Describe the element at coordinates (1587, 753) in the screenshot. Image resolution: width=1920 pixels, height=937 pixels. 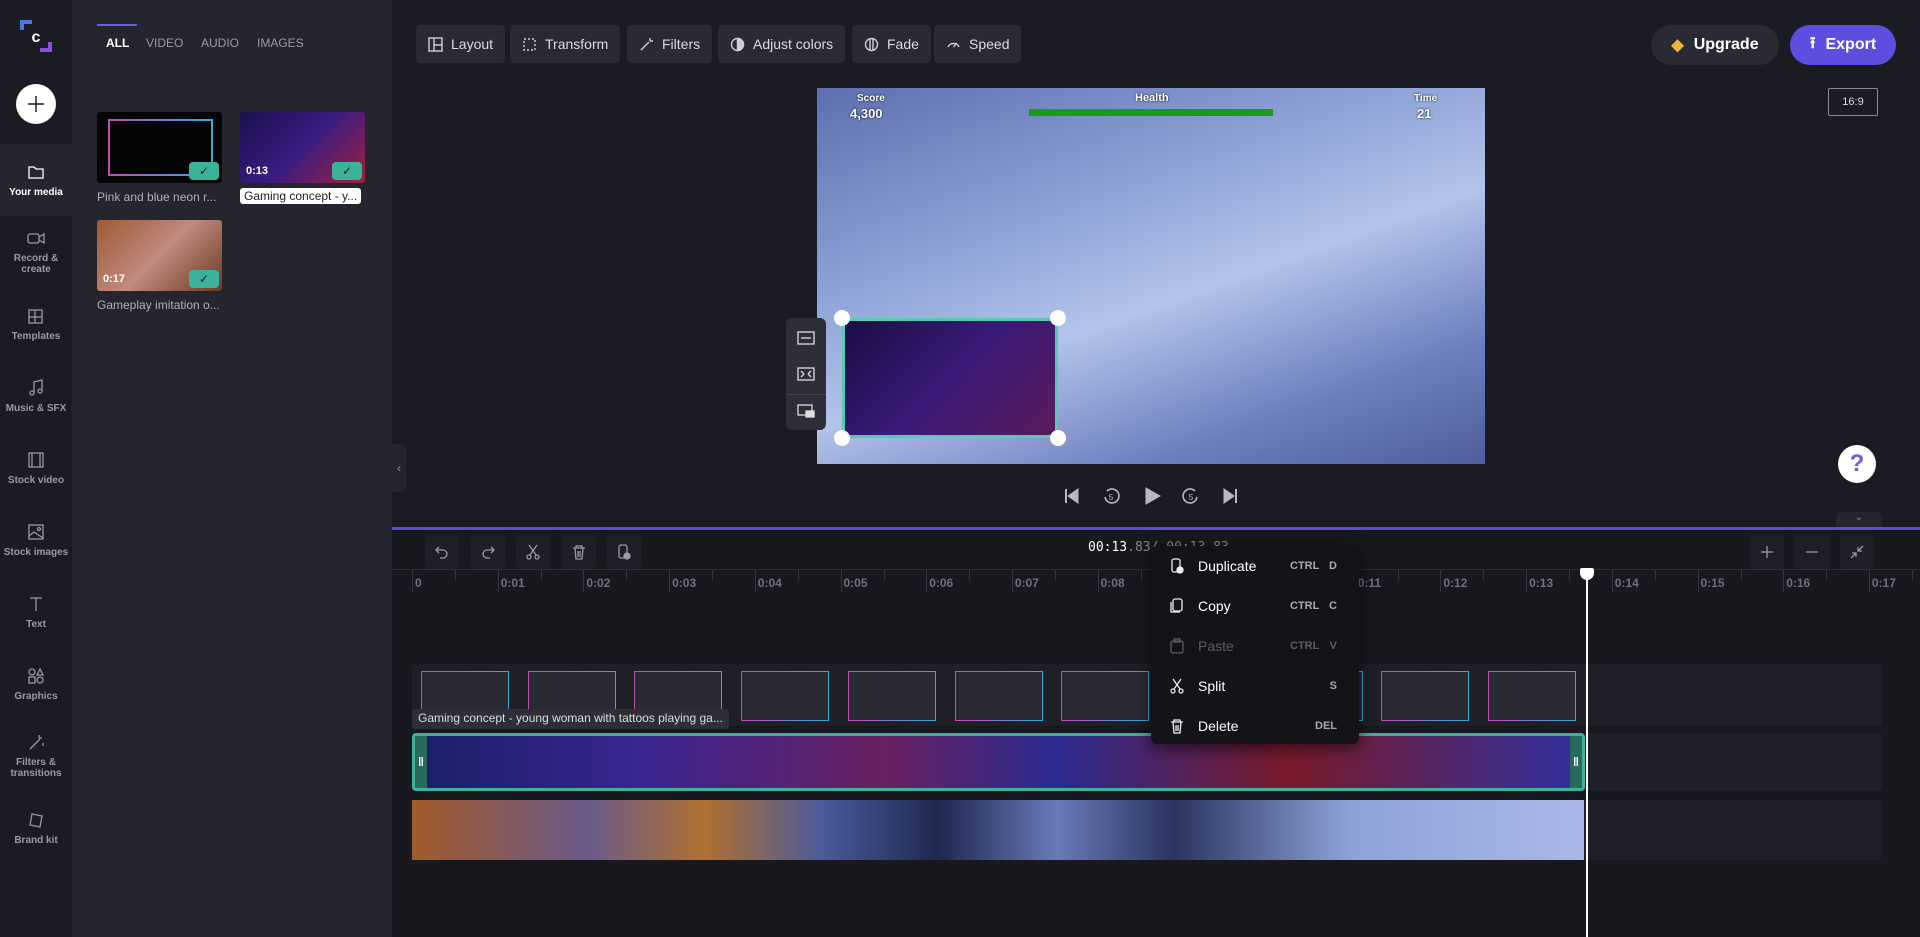
I see `playhead` at that location.